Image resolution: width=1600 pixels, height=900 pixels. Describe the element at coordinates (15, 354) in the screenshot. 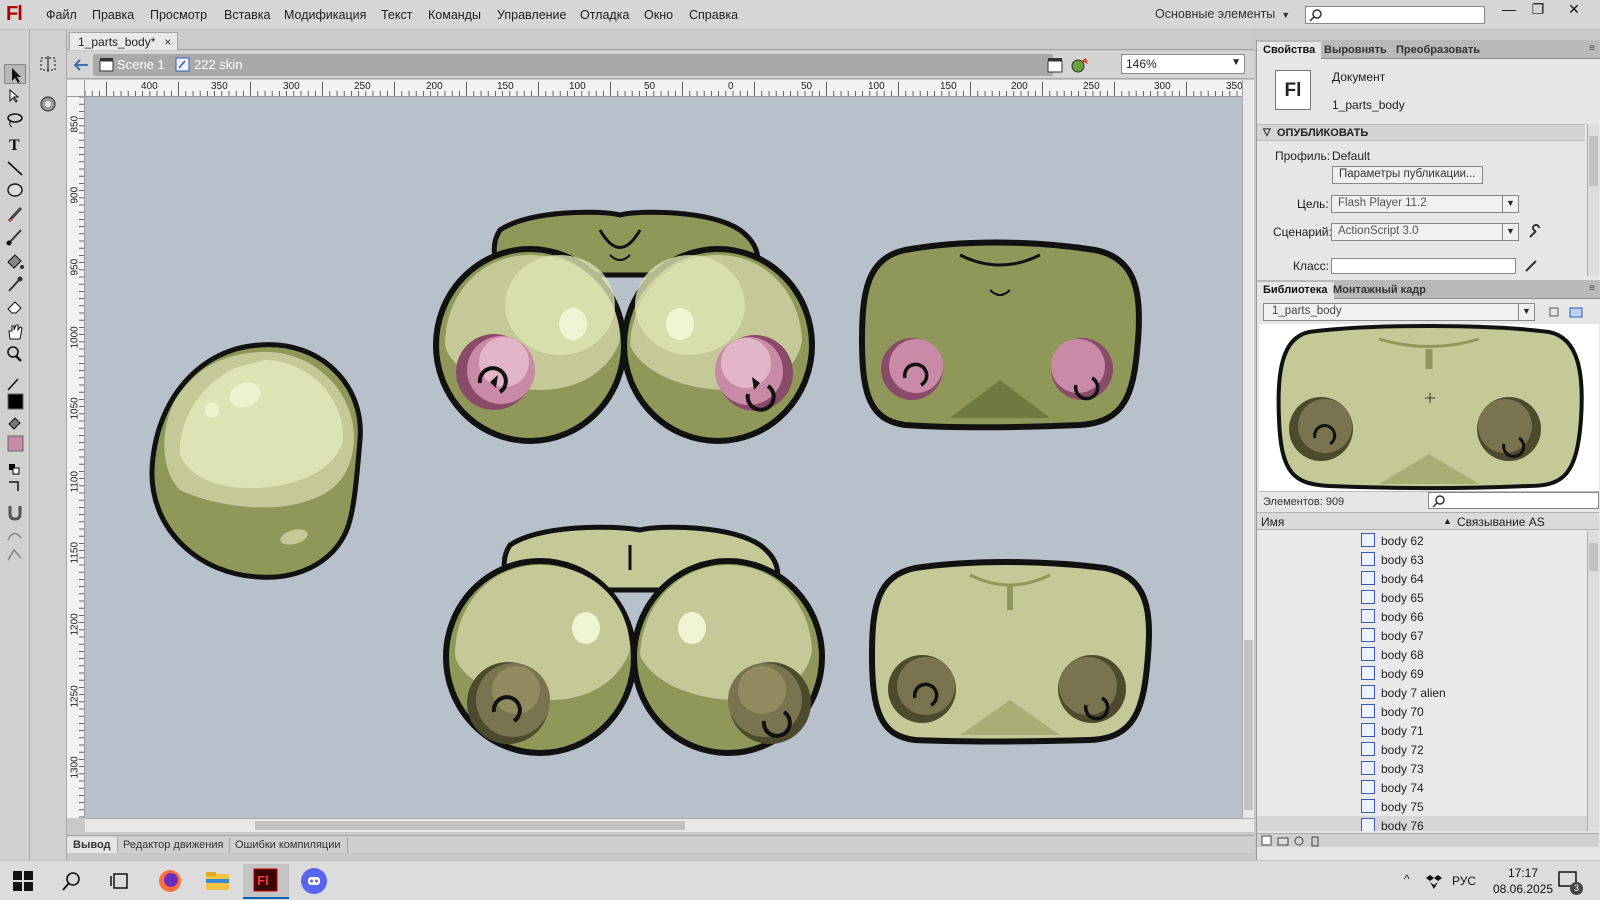

I see `zoom-tool-icon` at that location.